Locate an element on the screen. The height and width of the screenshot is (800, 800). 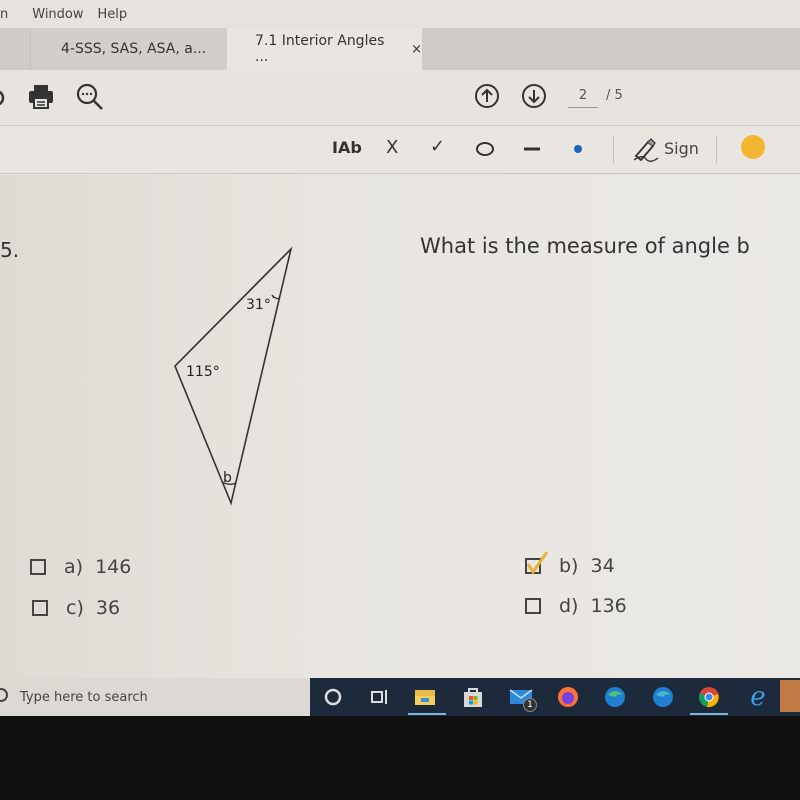
answer-option-d: d) 136 is located at coordinates (576, 606).